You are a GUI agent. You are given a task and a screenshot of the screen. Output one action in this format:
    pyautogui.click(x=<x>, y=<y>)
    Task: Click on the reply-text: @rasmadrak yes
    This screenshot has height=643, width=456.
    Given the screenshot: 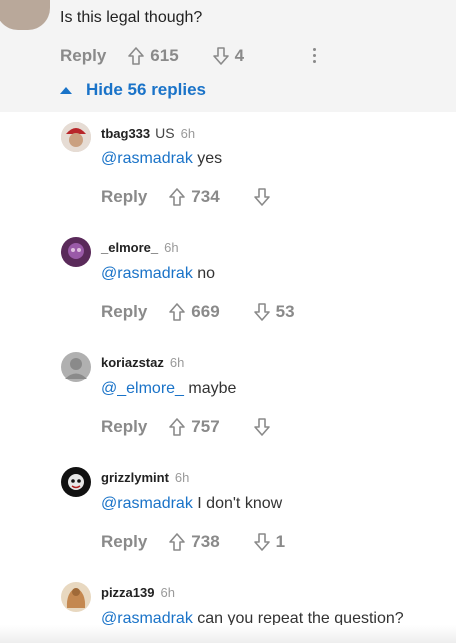 What is the action you would take?
    pyautogui.click(x=161, y=159)
    